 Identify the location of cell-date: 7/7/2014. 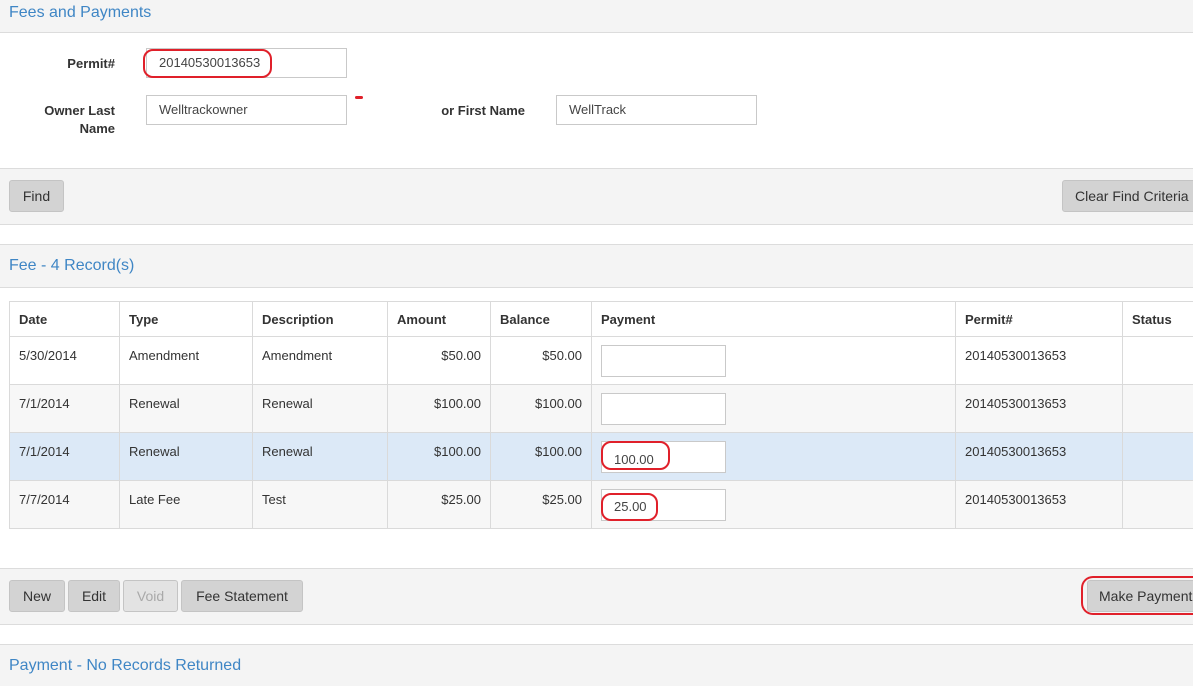
(65, 505).